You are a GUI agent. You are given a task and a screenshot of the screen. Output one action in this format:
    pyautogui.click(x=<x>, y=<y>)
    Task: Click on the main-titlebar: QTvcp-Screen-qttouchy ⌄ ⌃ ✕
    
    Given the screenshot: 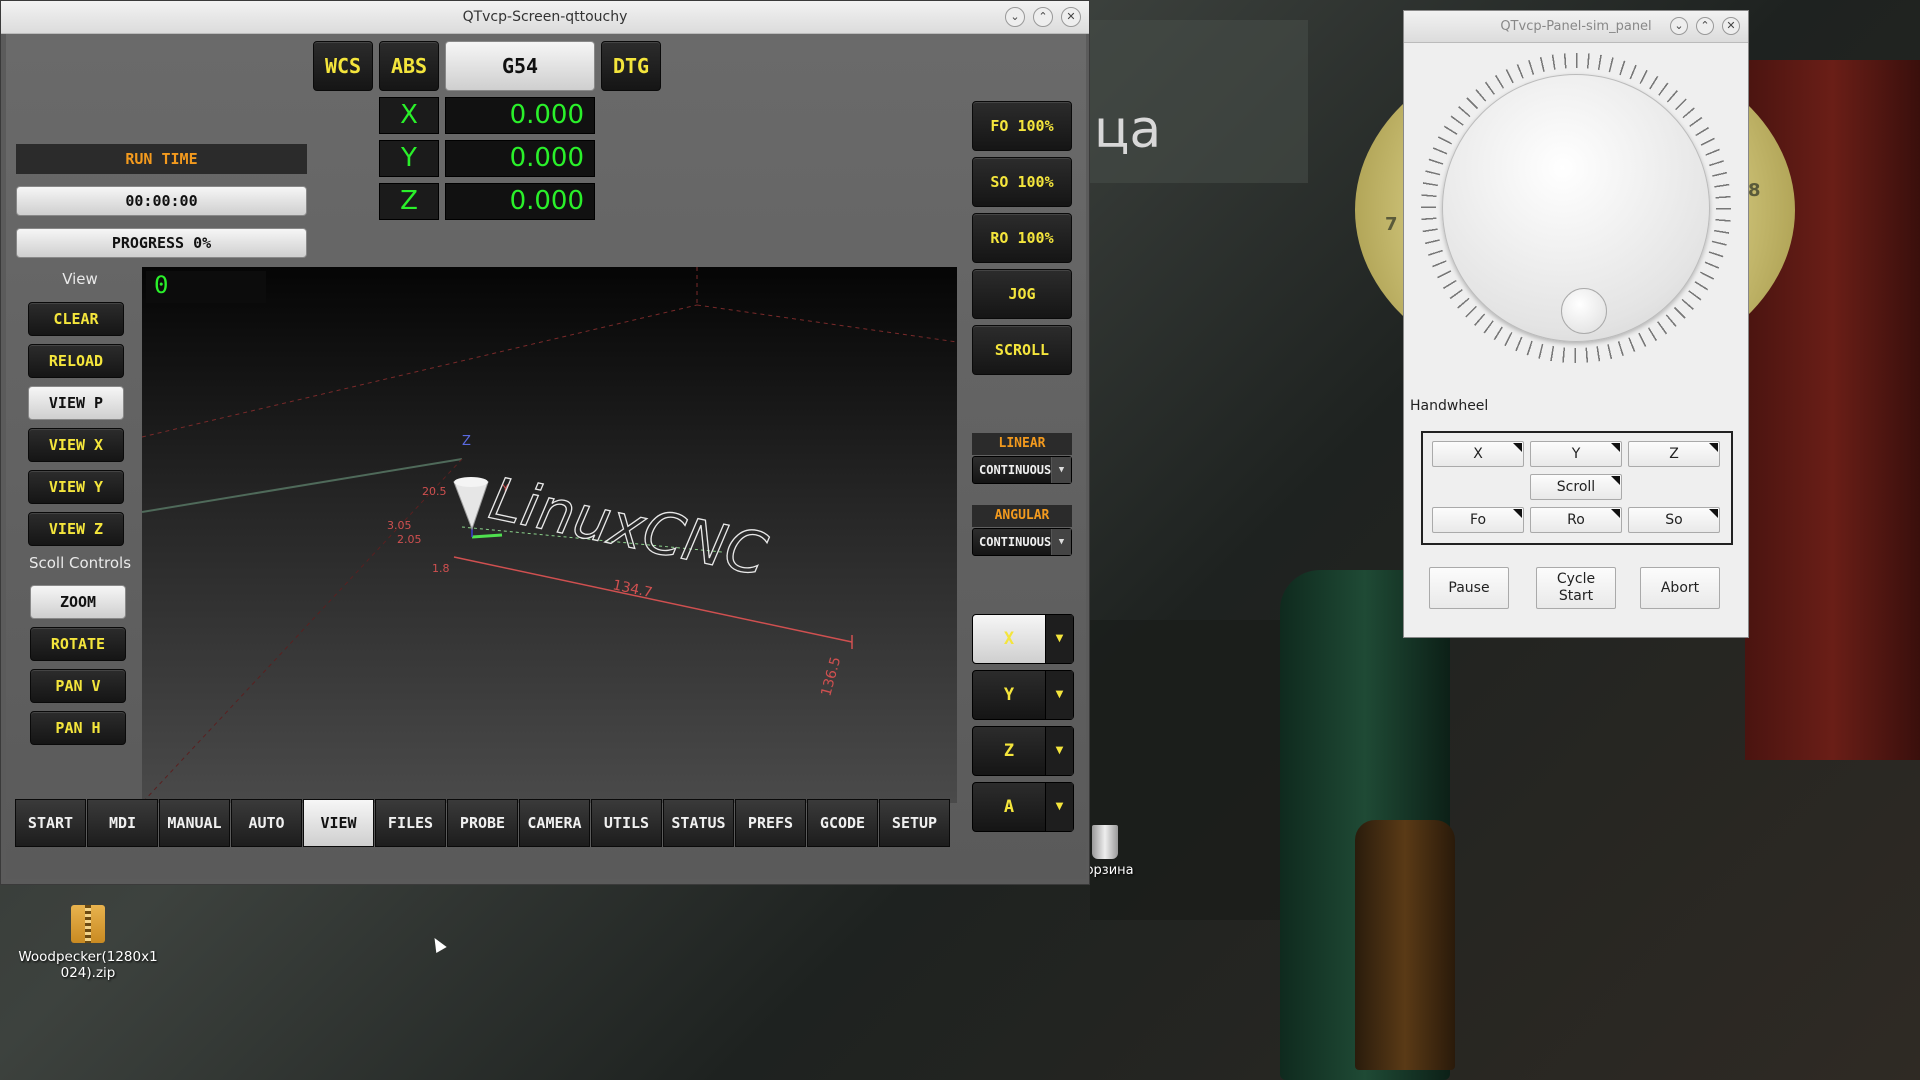 What is the action you would take?
    pyautogui.click(x=545, y=17)
    